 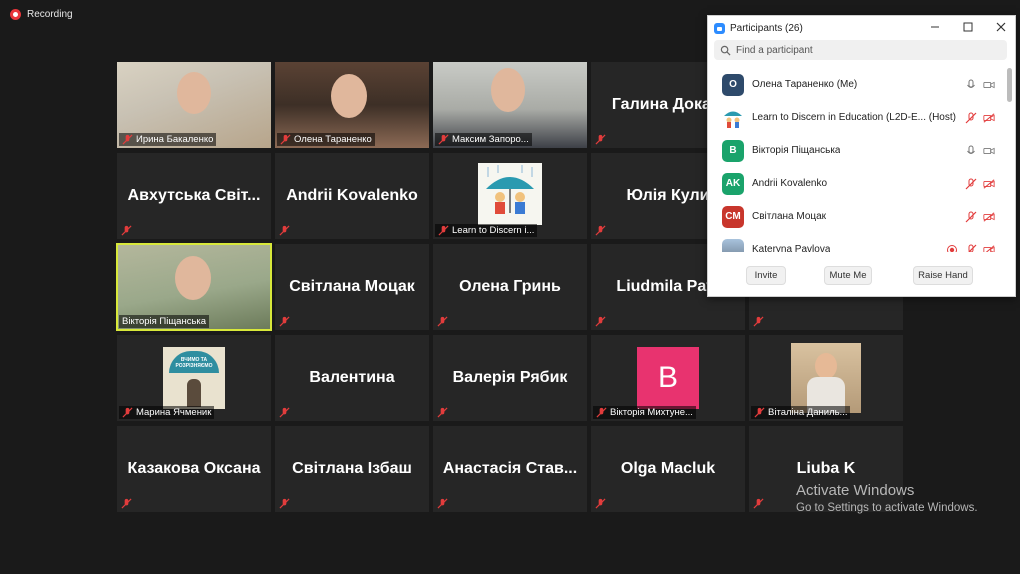 What do you see at coordinates (952, 248) in the screenshot?
I see `recording-dot-icon` at bounding box center [952, 248].